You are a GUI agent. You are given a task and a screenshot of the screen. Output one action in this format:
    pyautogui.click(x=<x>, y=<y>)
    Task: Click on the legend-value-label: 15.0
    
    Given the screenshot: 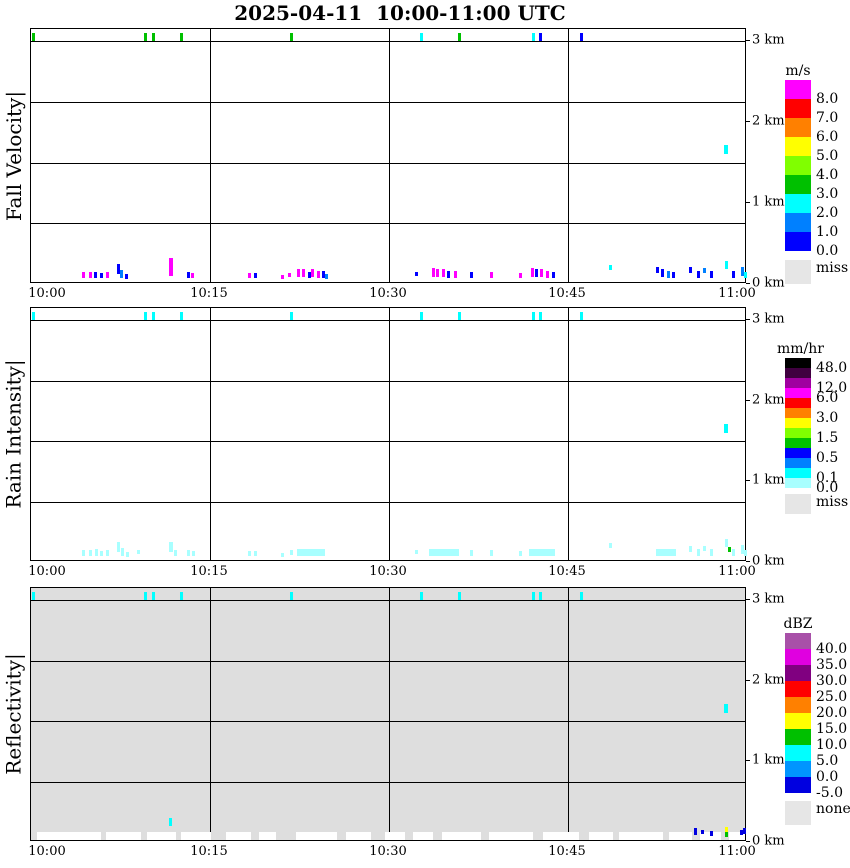 What is the action you would take?
    pyautogui.click(x=832, y=729)
    